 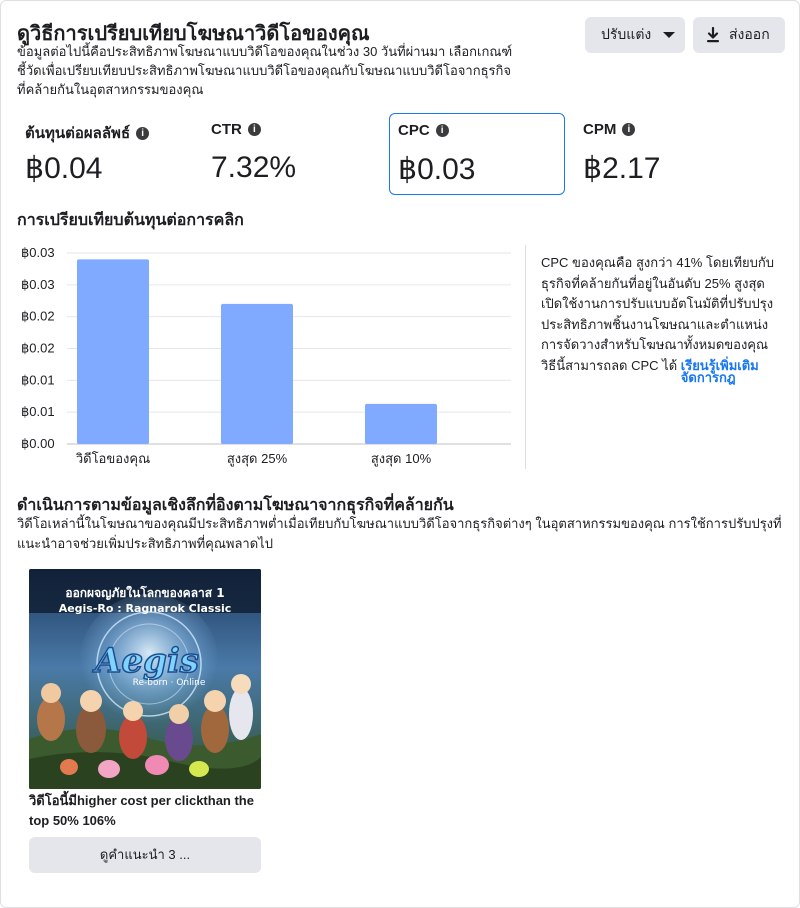 I want to click on metric-cpm: CPM i ฿2.17, so click(x=661, y=154).